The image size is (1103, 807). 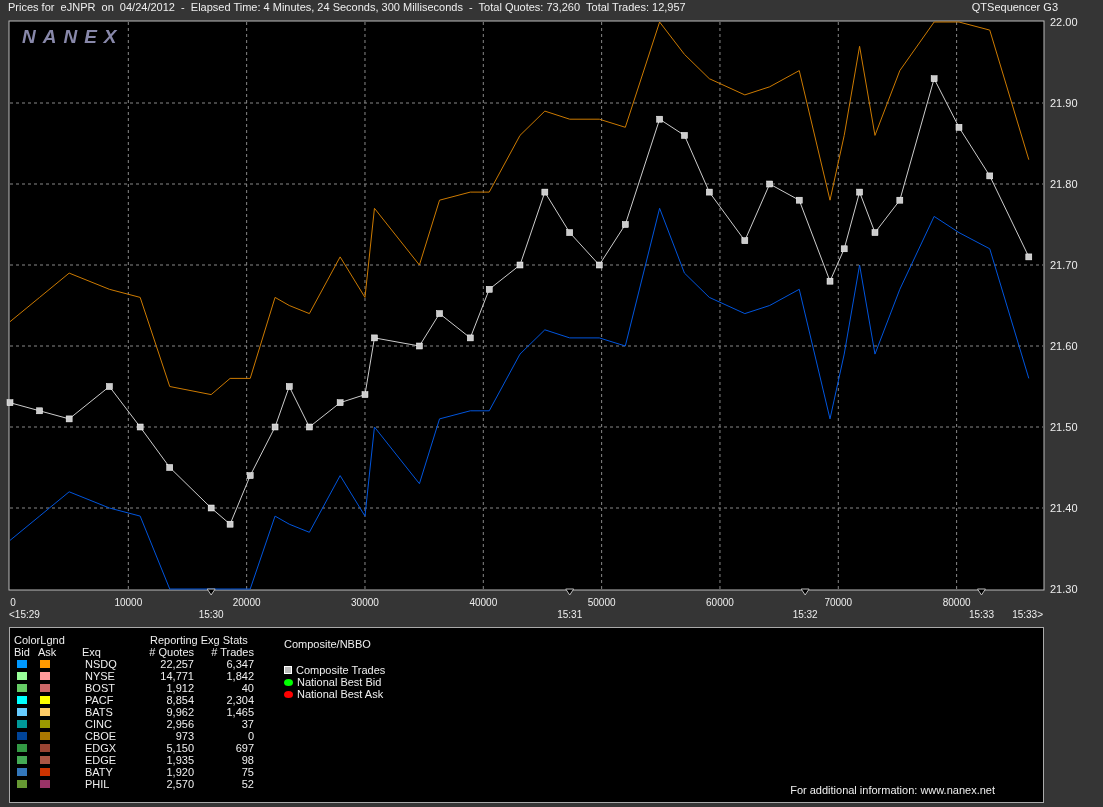 I want to click on exchange-name: BATS, so click(x=99, y=712).